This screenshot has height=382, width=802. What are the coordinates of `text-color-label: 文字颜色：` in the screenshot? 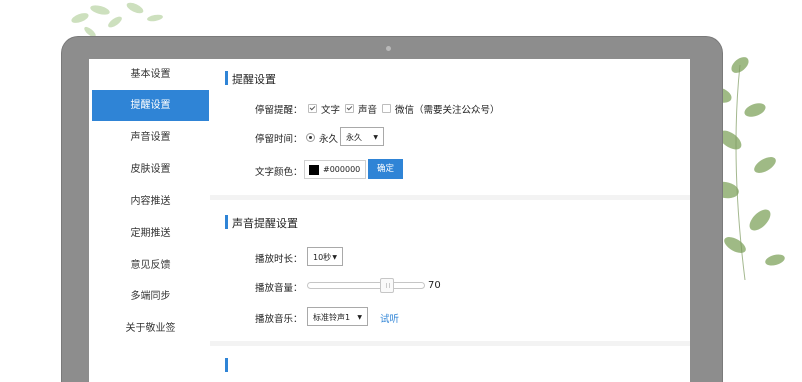 It's located at (279, 172).